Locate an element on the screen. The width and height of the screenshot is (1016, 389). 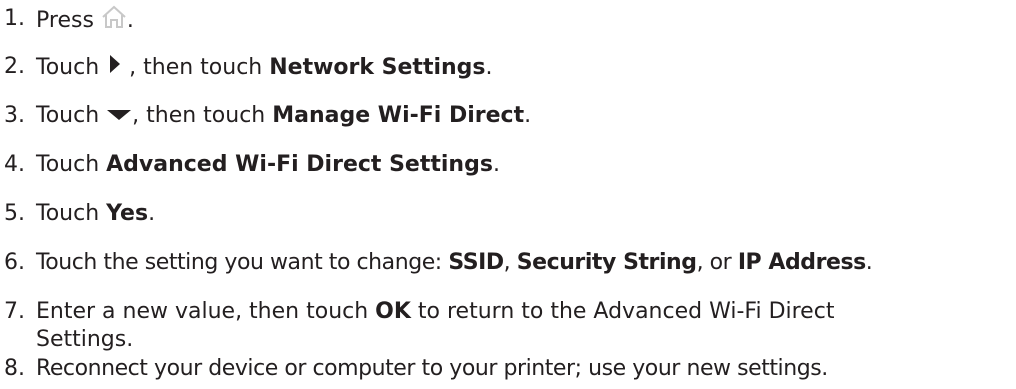
ui-label: SSID is located at coordinates (476, 262).